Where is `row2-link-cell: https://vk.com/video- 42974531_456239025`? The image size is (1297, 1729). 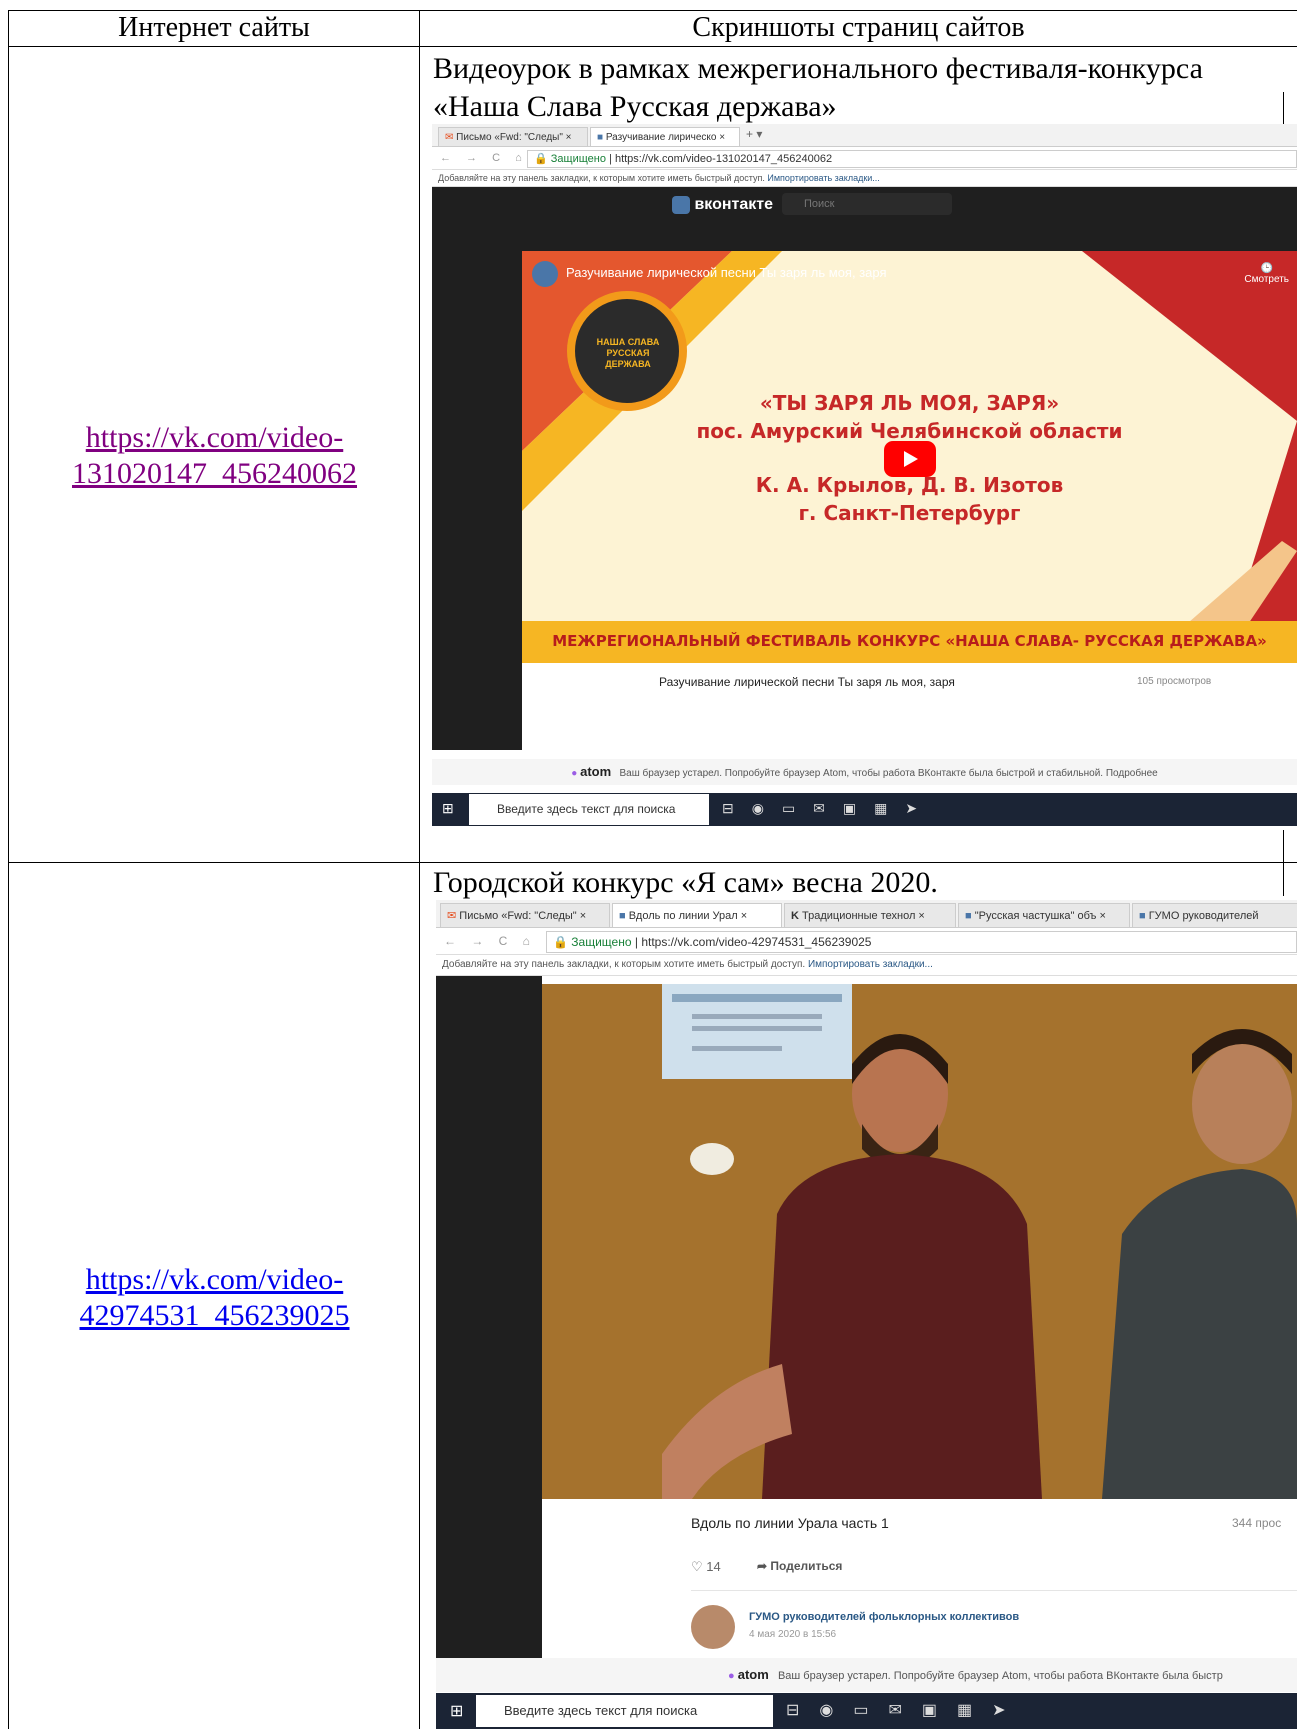 row2-link-cell: https://vk.com/video- 42974531_456239025 is located at coordinates (214, 1298).